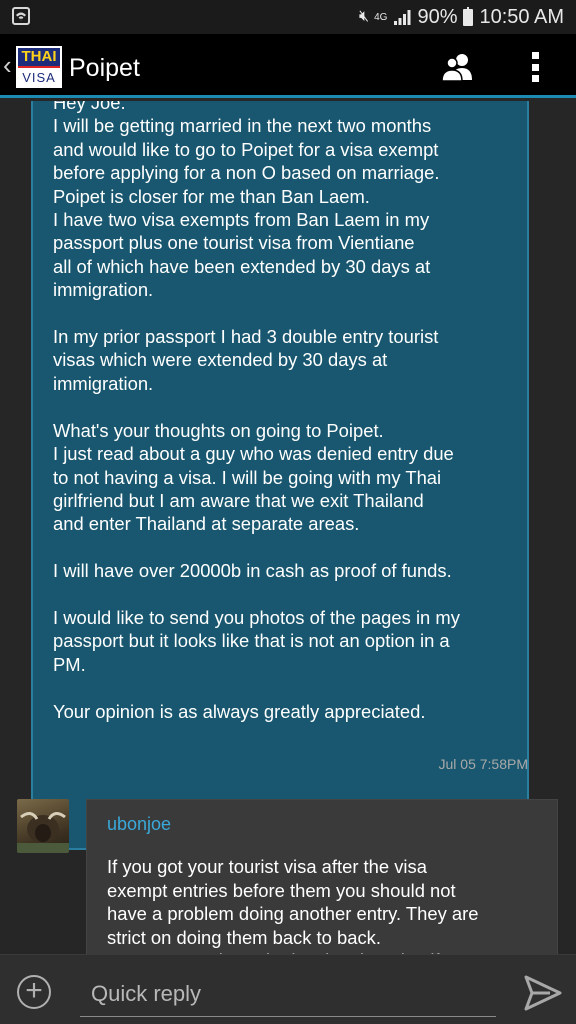 The height and width of the screenshot is (1024, 576). I want to click on send-icon, so click(543, 993).